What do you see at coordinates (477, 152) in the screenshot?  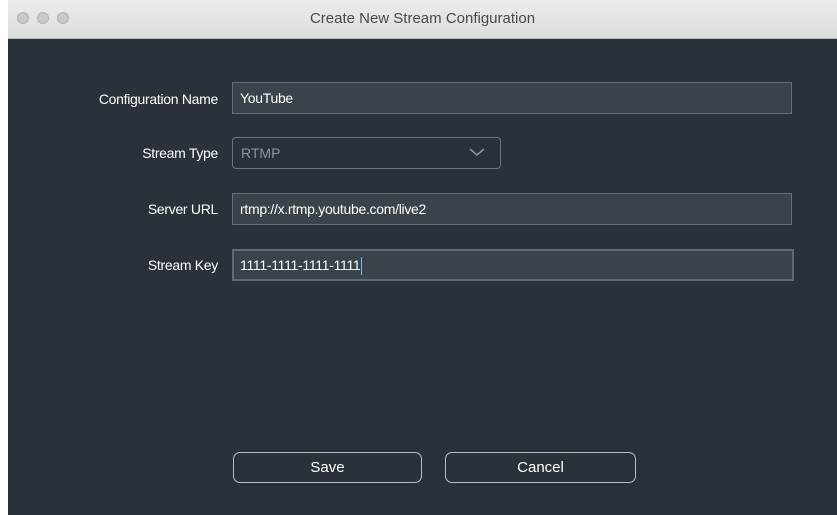 I see `chevron-down-icon` at bounding box center [477, 152].